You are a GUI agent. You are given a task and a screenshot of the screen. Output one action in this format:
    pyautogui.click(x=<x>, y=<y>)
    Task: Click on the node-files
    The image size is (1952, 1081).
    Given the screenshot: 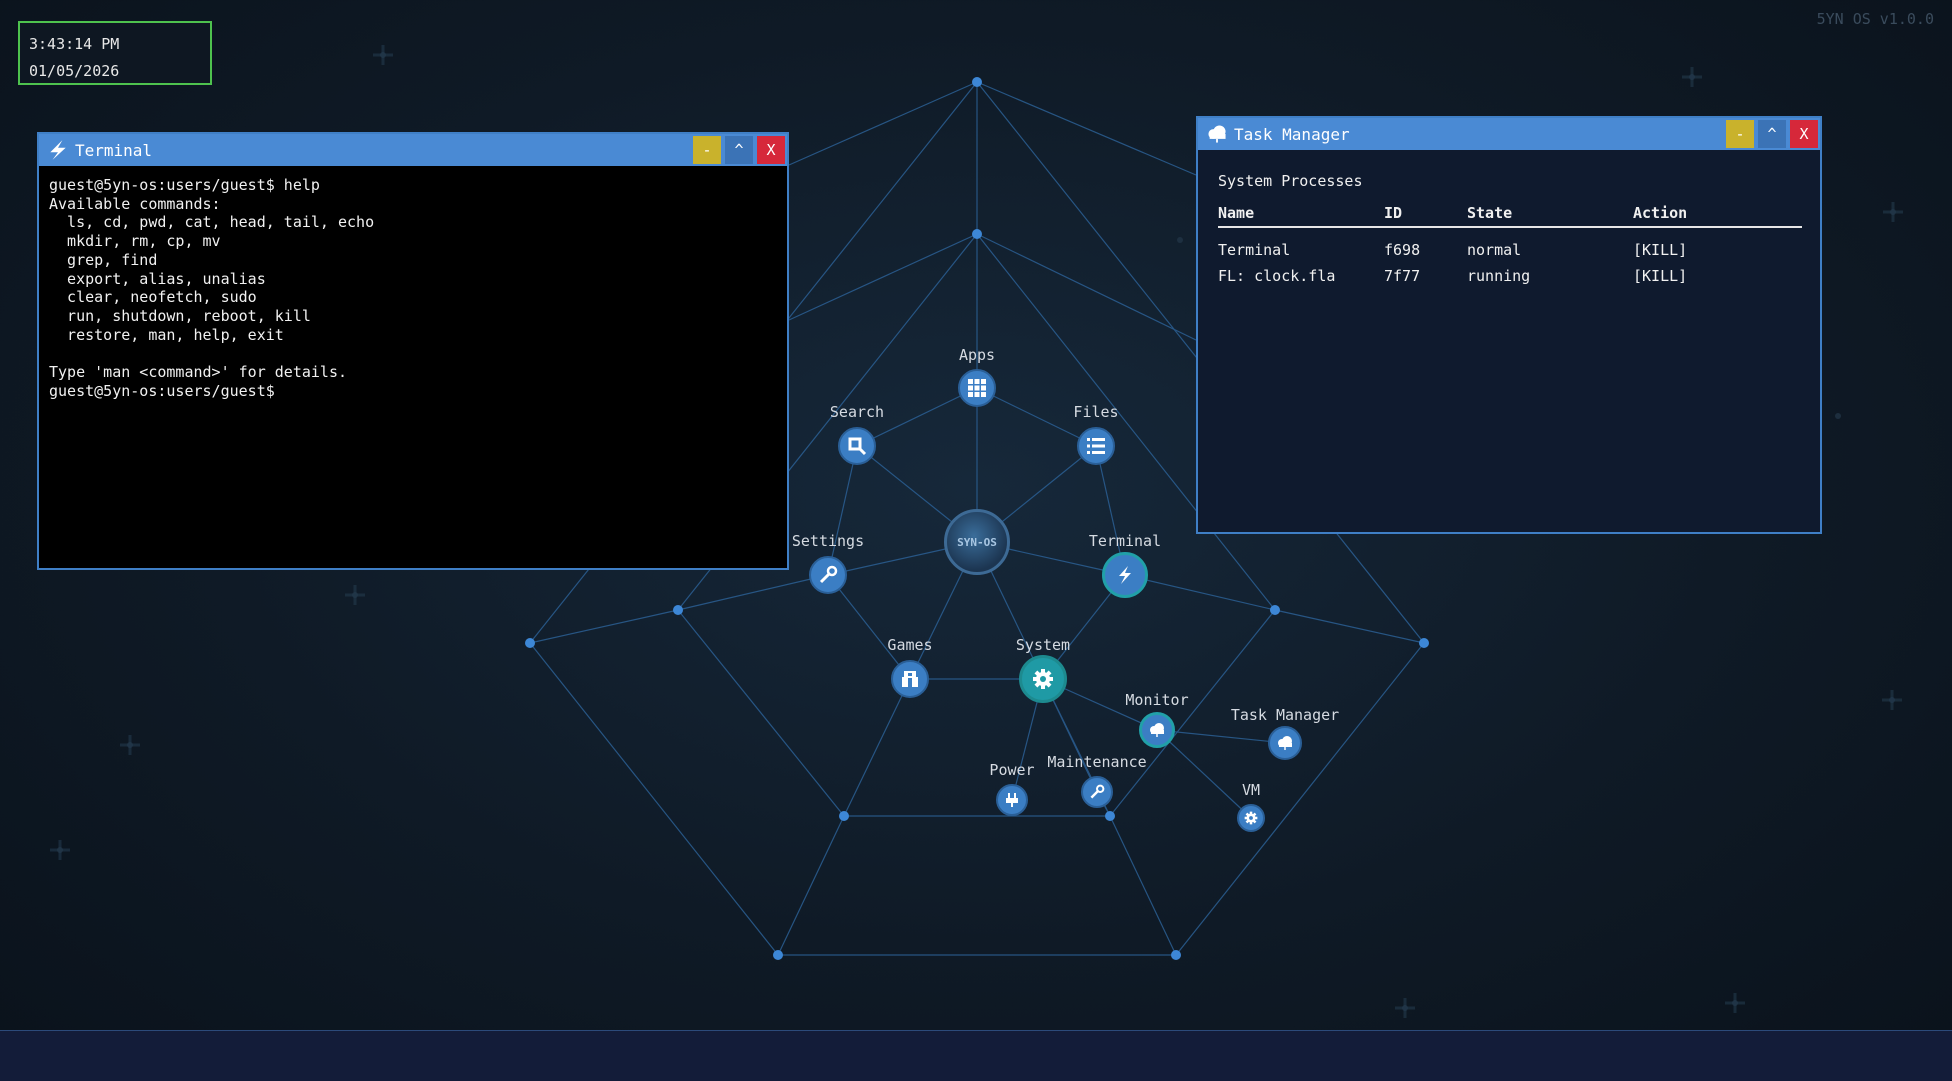 What is the action you would take?
    pyautogui.click(x=1096, y=446)
    